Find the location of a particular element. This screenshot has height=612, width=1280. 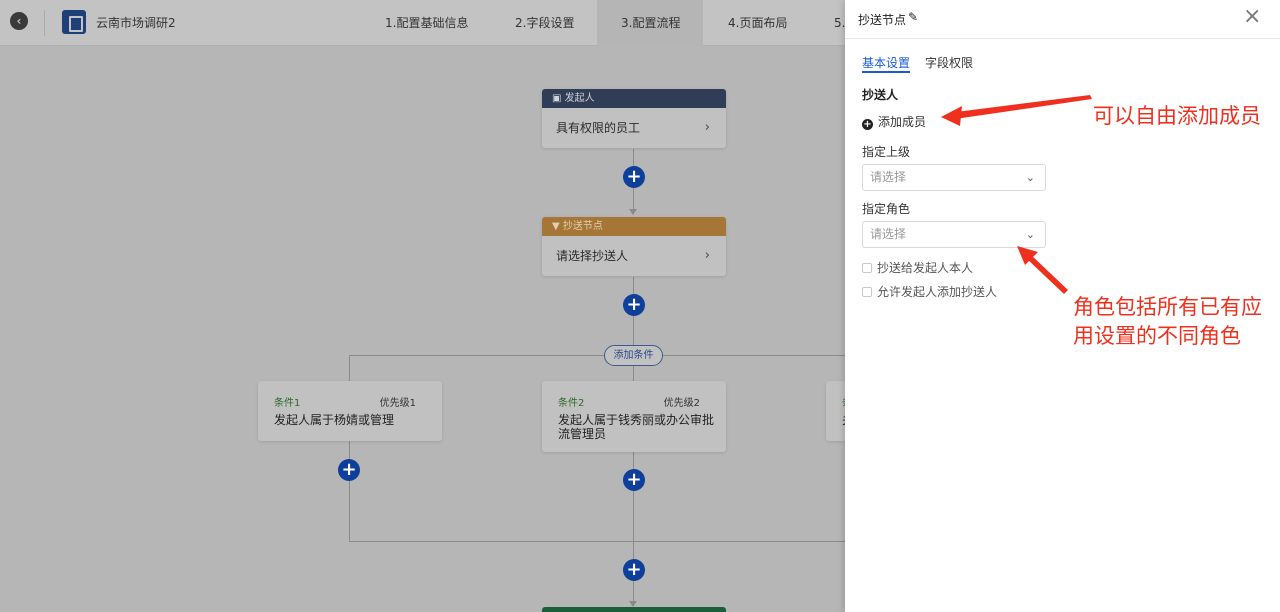

initiator-node: ▣ 发起人 具有权限的员工 › is located at coordinates (634, 118).